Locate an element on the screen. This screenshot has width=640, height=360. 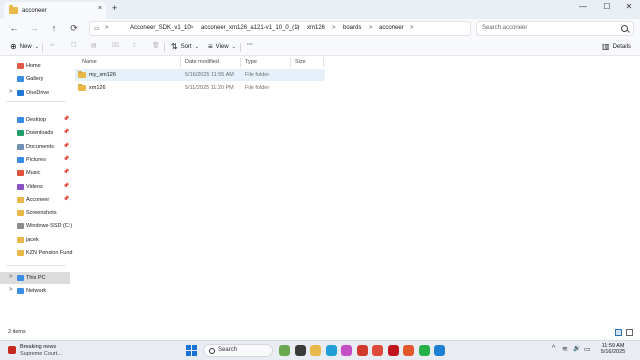
breadcrumb-xm126: xm126 is located at coordinates (316, 28).